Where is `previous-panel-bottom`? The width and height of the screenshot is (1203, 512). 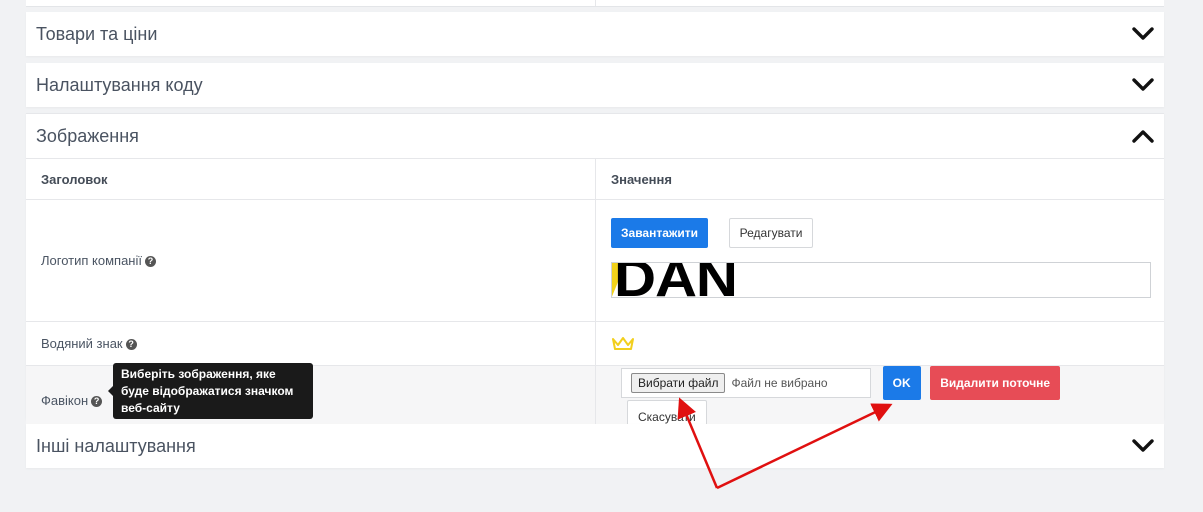
previous-panel-bottom is located at coordinates (595, 3).